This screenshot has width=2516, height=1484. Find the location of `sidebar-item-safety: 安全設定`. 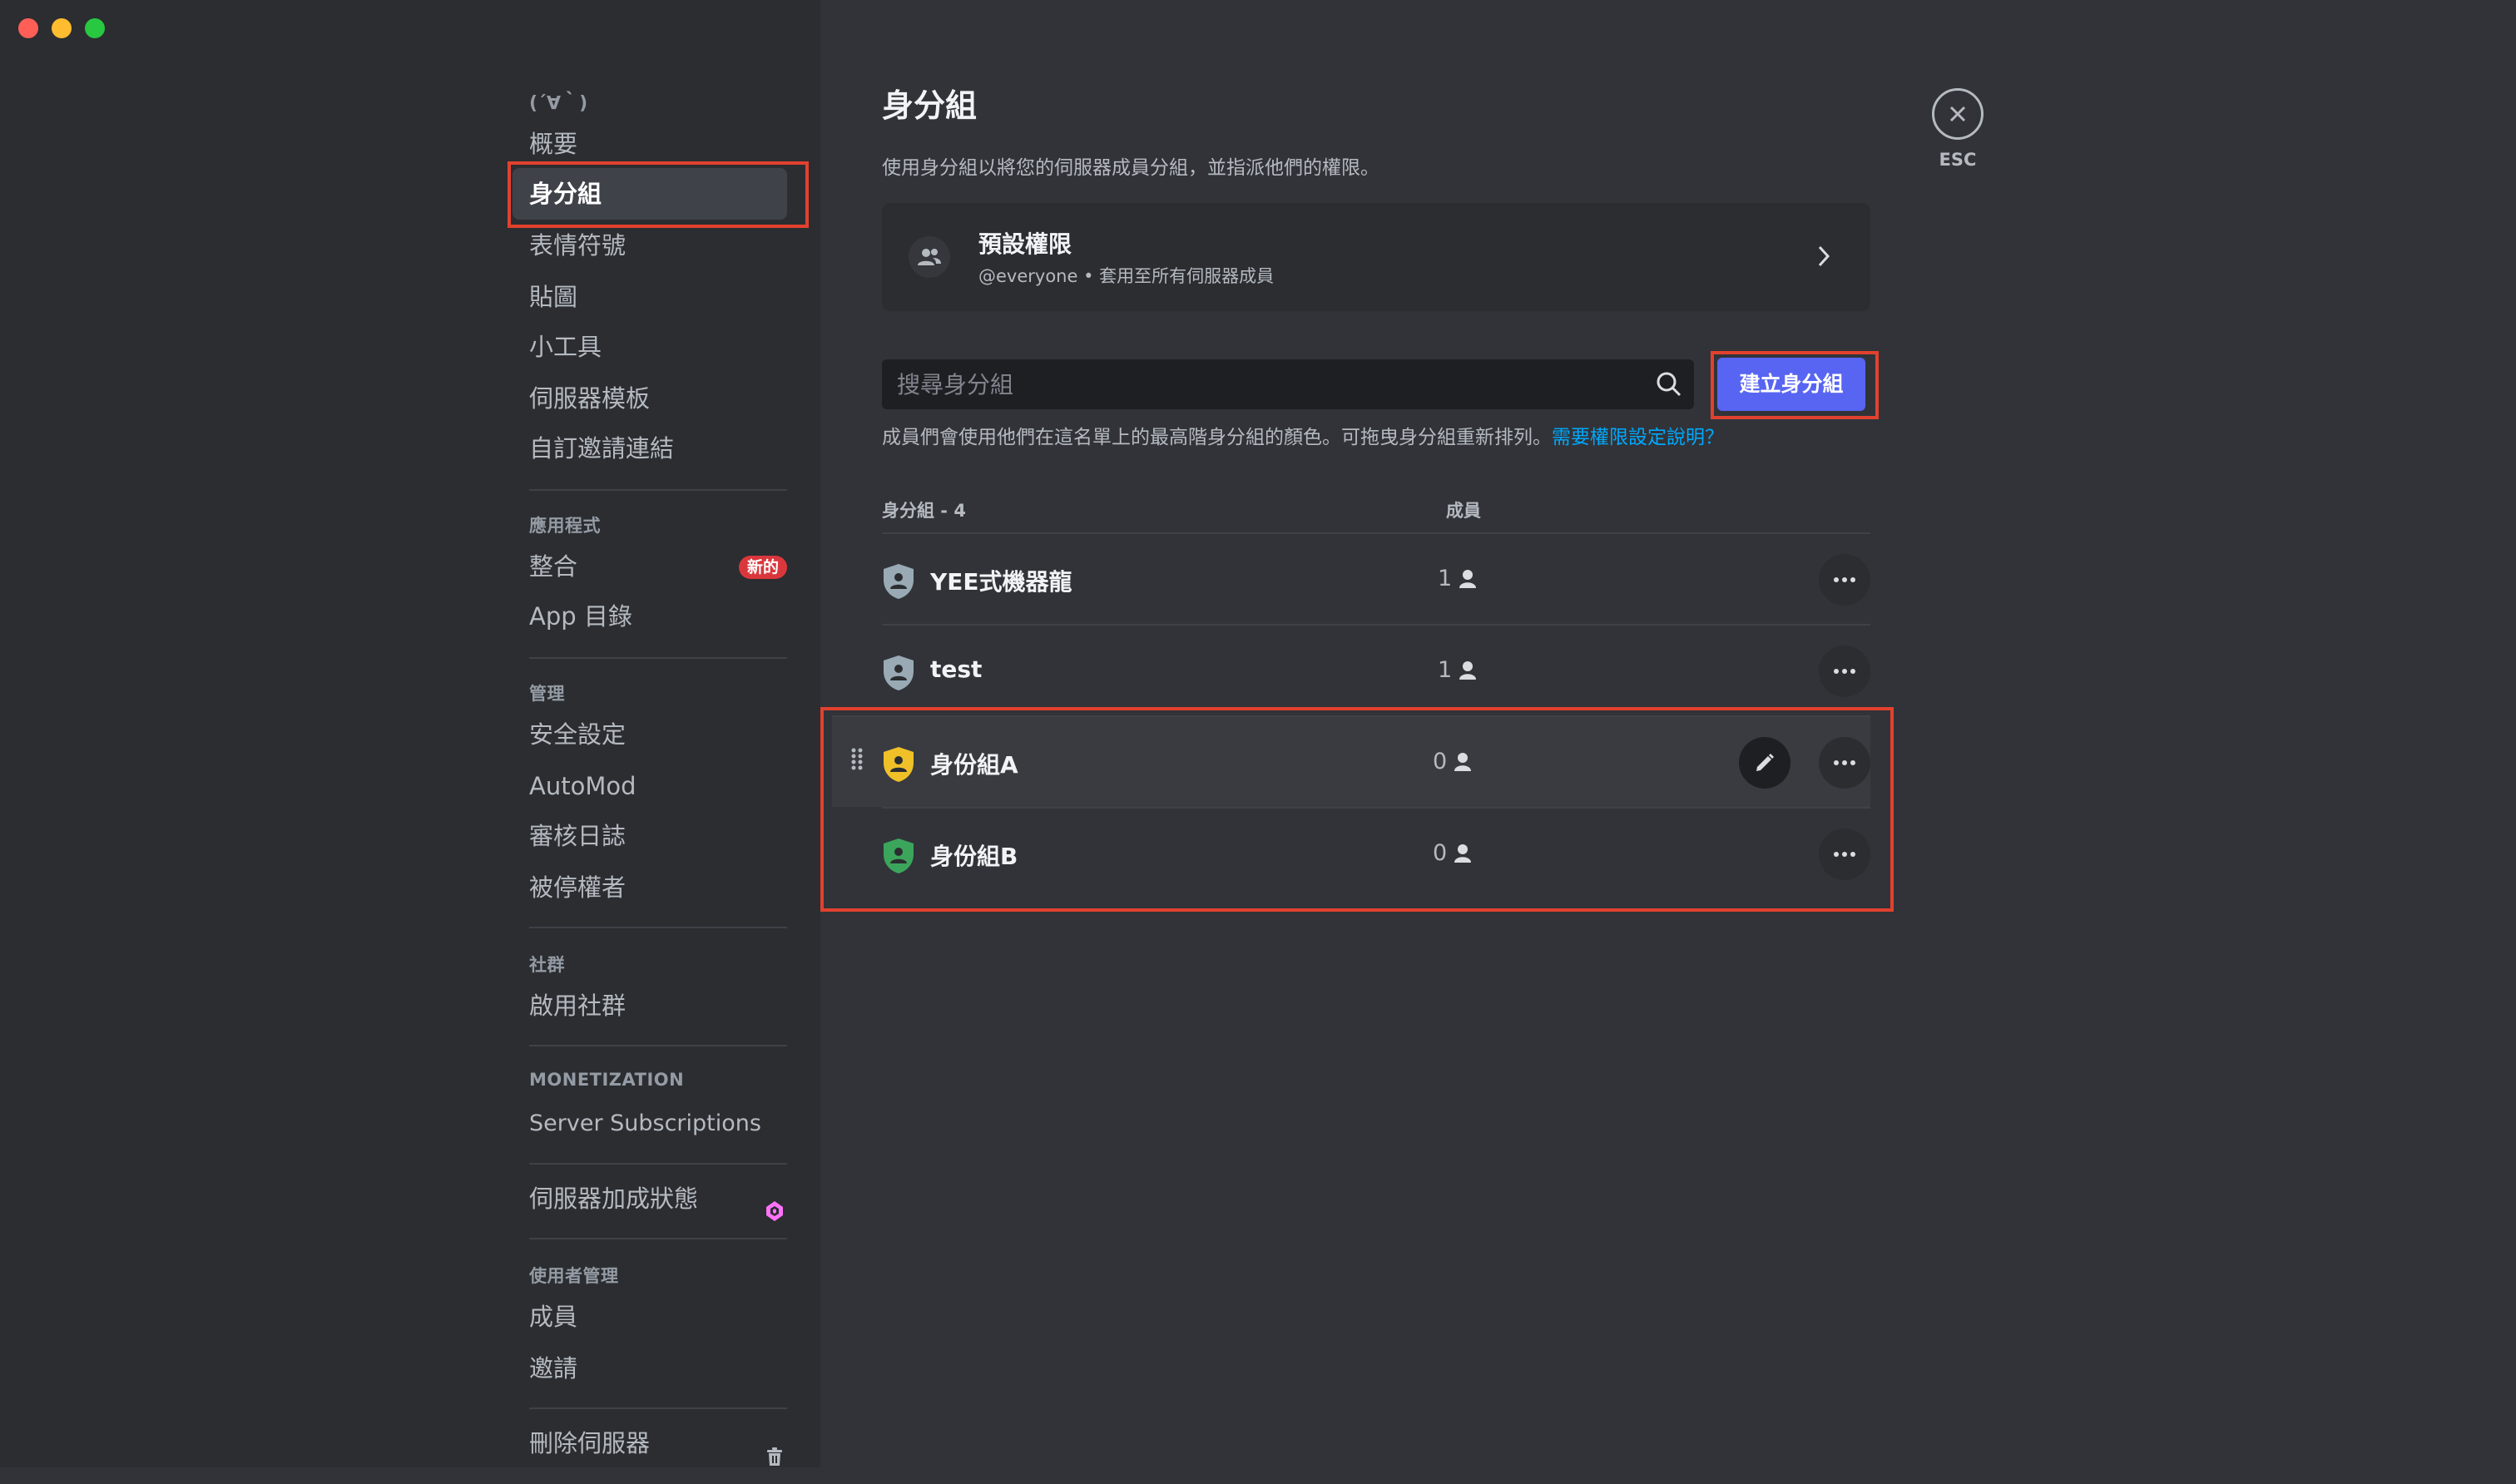

sidebar-item-safety: 安全設定 is located at coordinates (650, 734).